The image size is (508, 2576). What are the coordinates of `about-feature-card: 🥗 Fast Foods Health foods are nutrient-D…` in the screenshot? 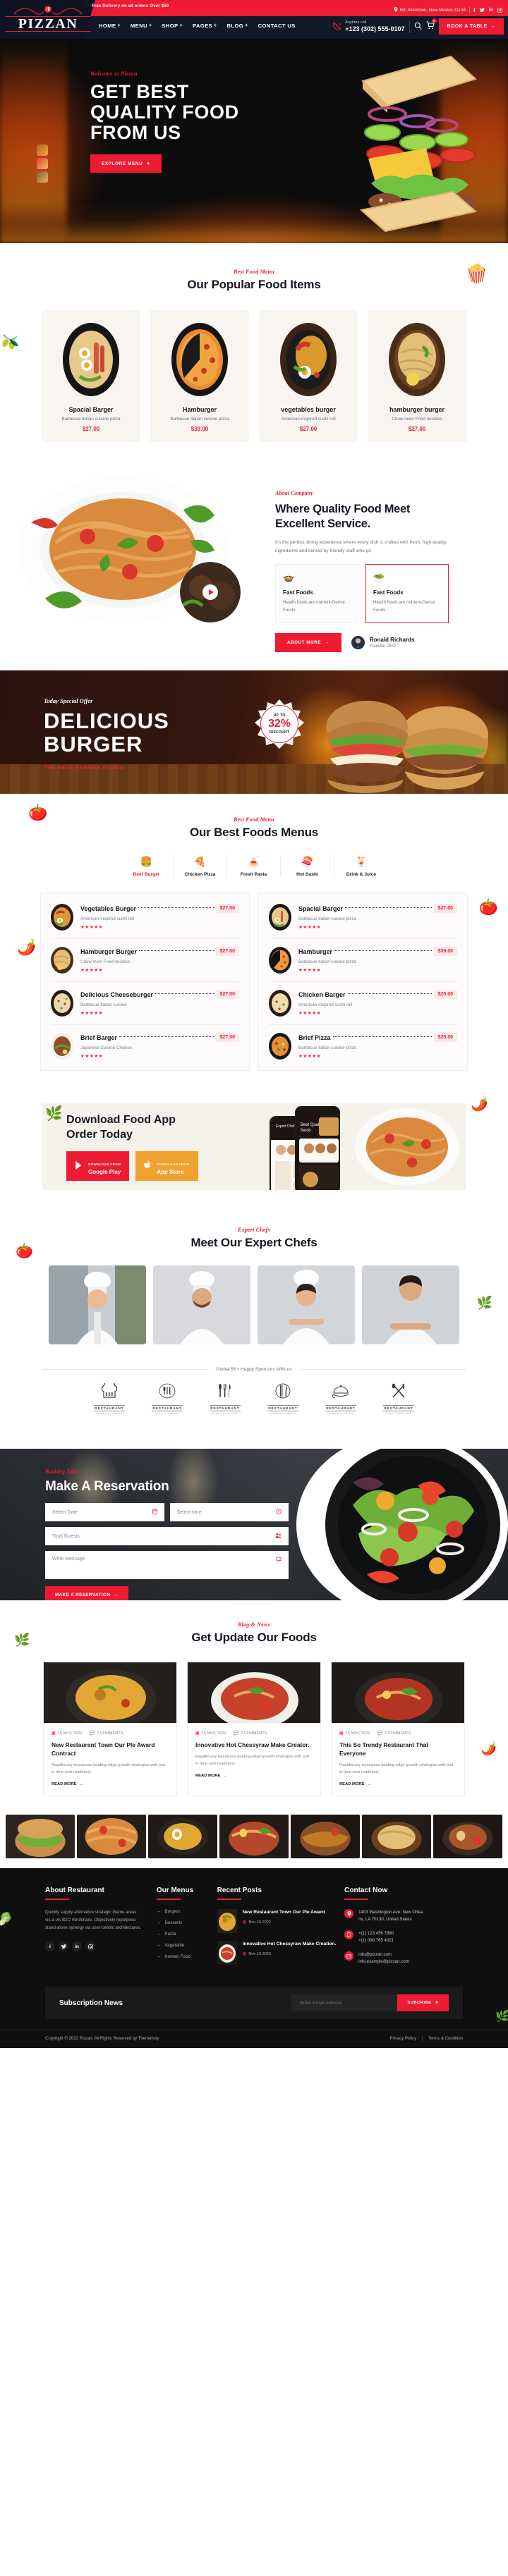 It's located at (407, 593).